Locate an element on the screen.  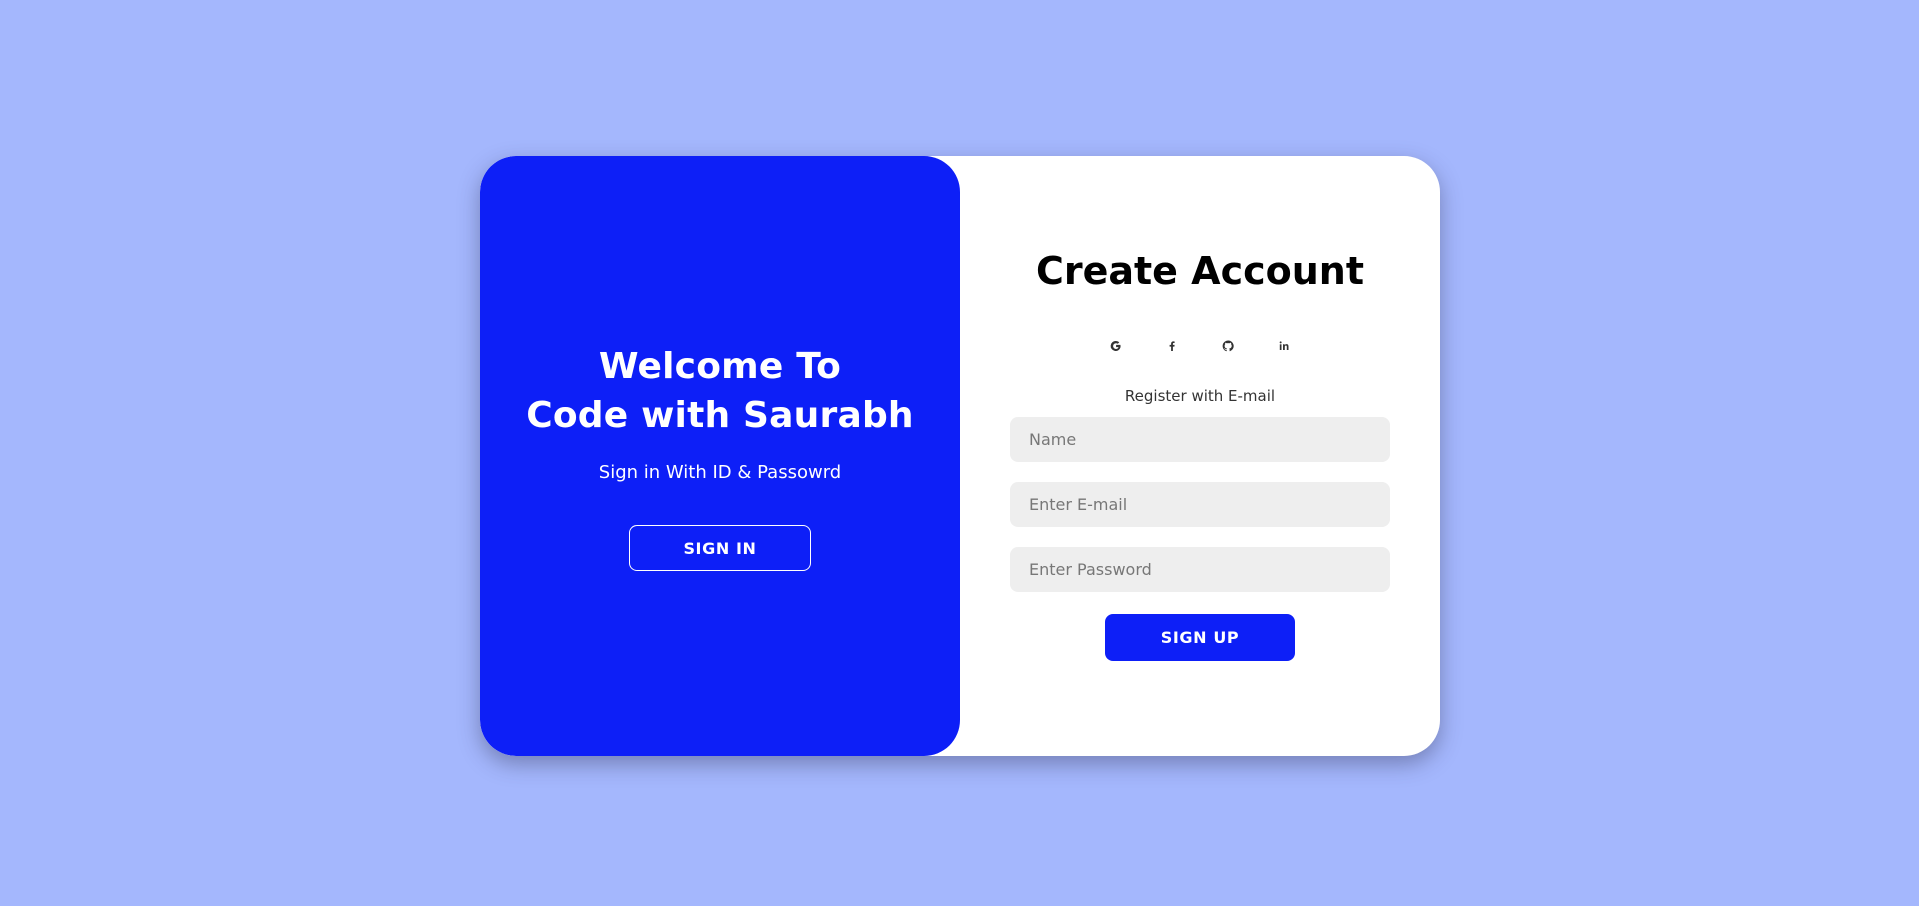
sign-up-button: SIGN UP is located at coordinates (1200, 637).